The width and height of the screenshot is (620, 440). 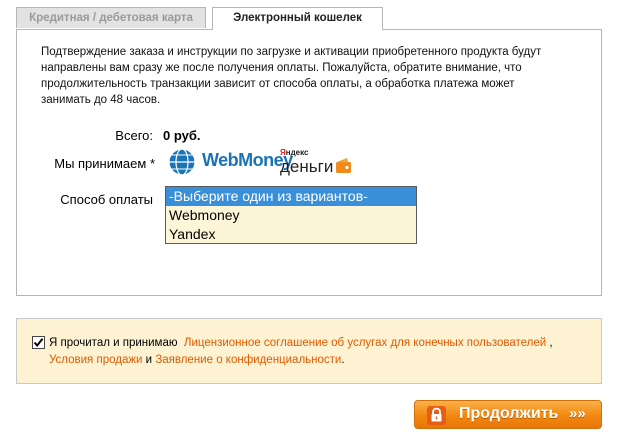 I want to click on lock-icon-box, so click(x=436, y=415).